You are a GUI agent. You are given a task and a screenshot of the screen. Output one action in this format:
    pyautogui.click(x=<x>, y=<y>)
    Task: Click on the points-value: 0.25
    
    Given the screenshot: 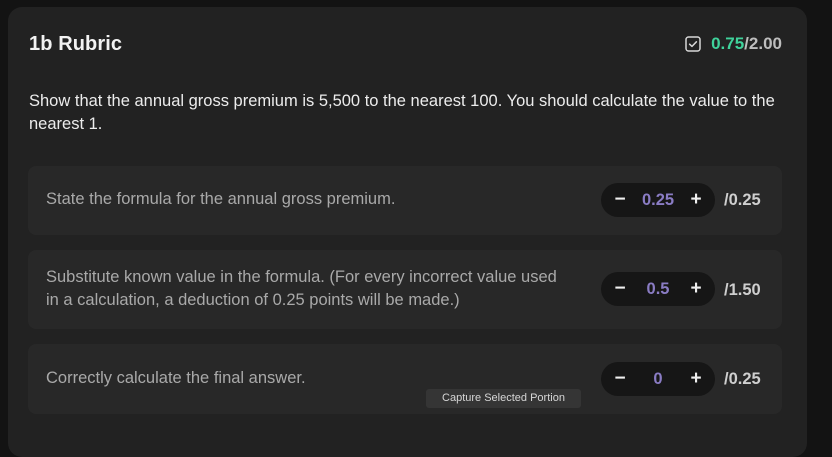 What is the action you would take?
    pyautogui.click(x=658, y=200)
    